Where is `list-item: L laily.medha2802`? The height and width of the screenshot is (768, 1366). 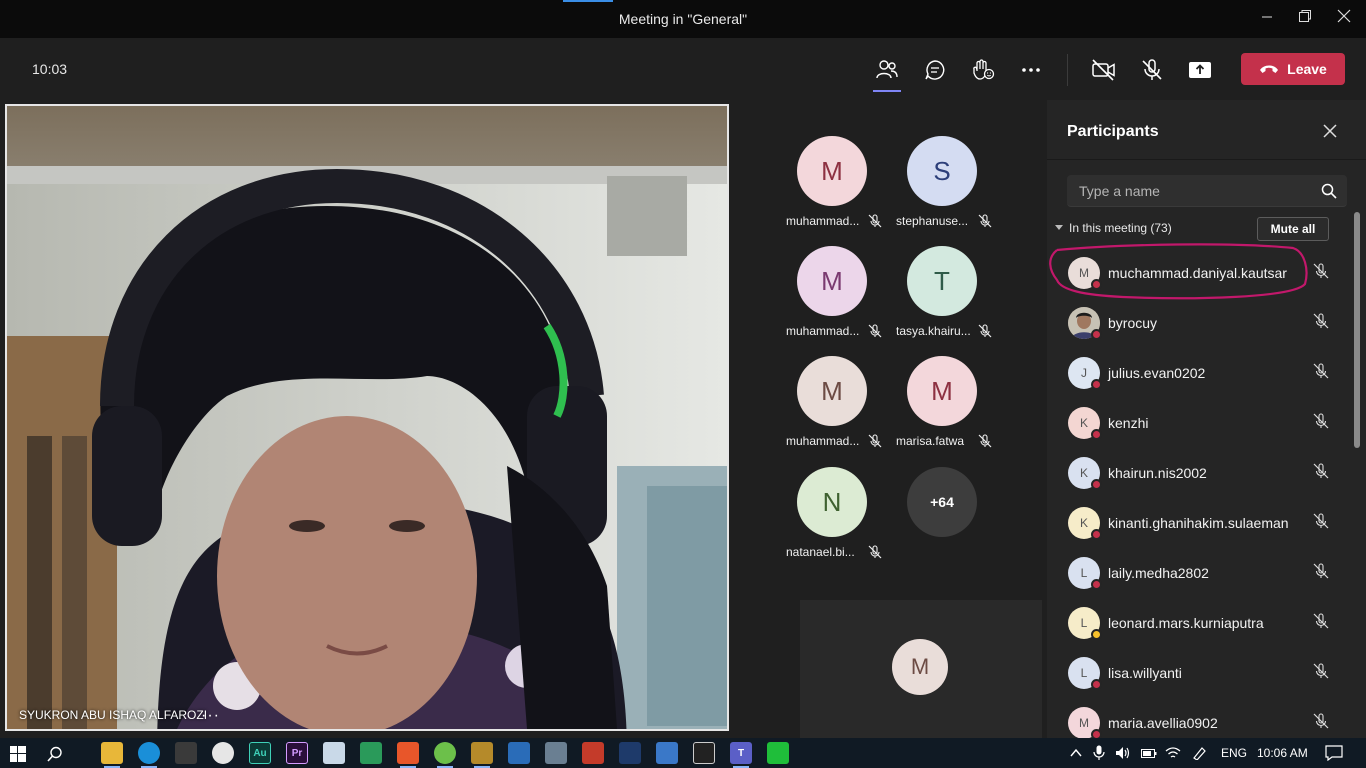
list-item: L laily.medha2802 is located at coordinates (1202, 572).